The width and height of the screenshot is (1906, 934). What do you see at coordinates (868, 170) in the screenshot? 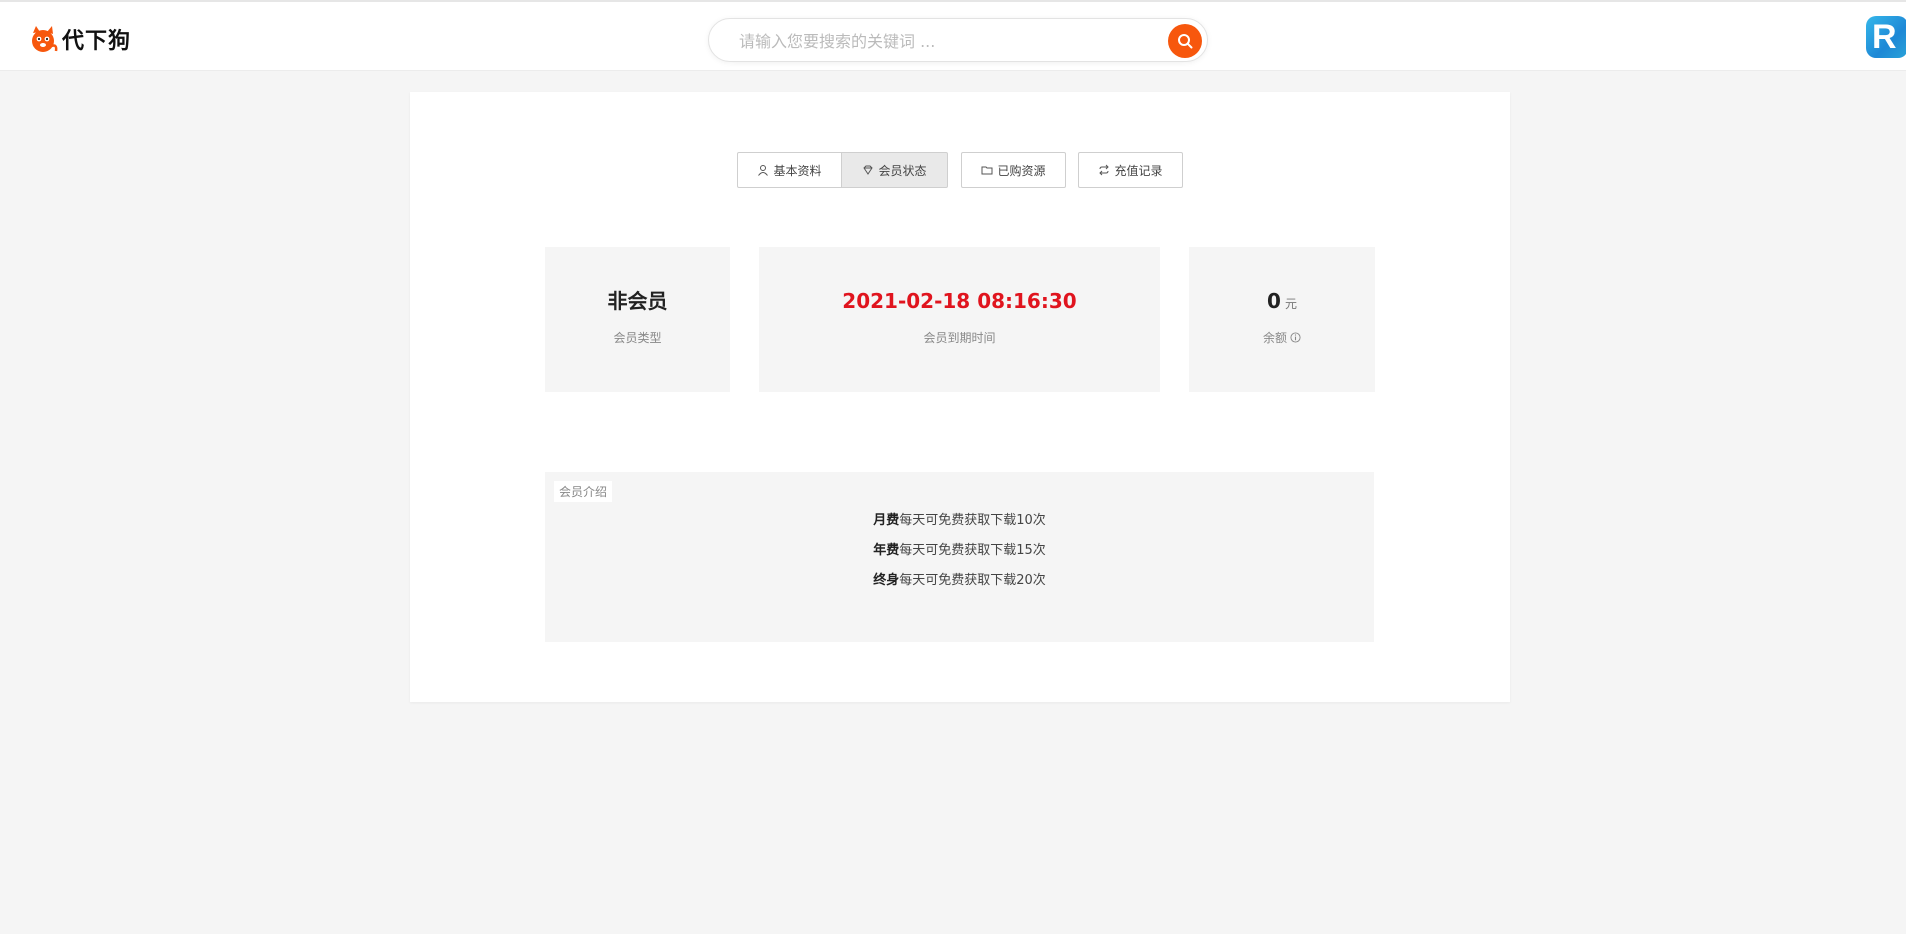
I see `diamond-icon` at bounding box center [868, 170].